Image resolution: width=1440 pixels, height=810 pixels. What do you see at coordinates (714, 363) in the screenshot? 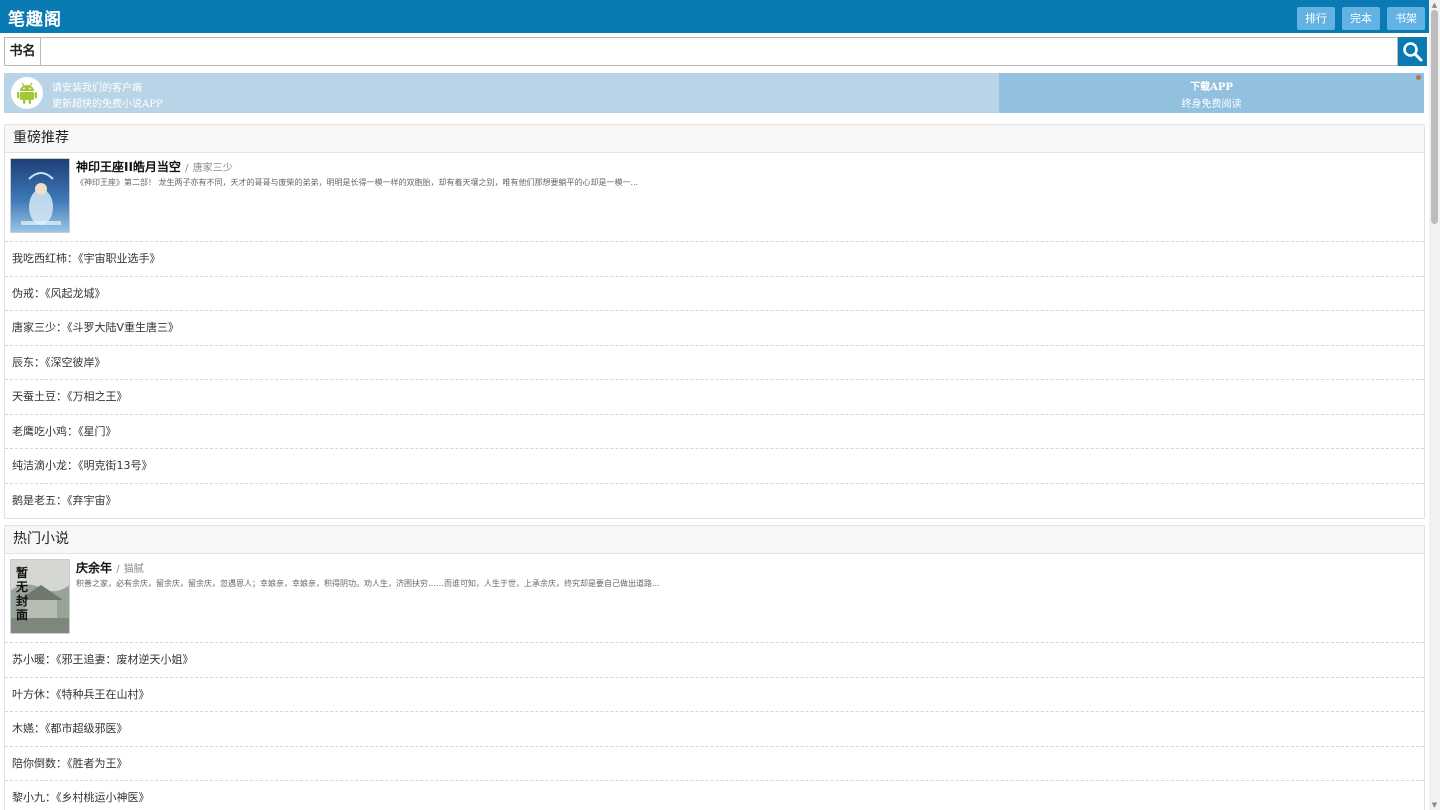
I see `book-list-item: 辰东：《深空彼岸》` at bounding box center [714, 363].